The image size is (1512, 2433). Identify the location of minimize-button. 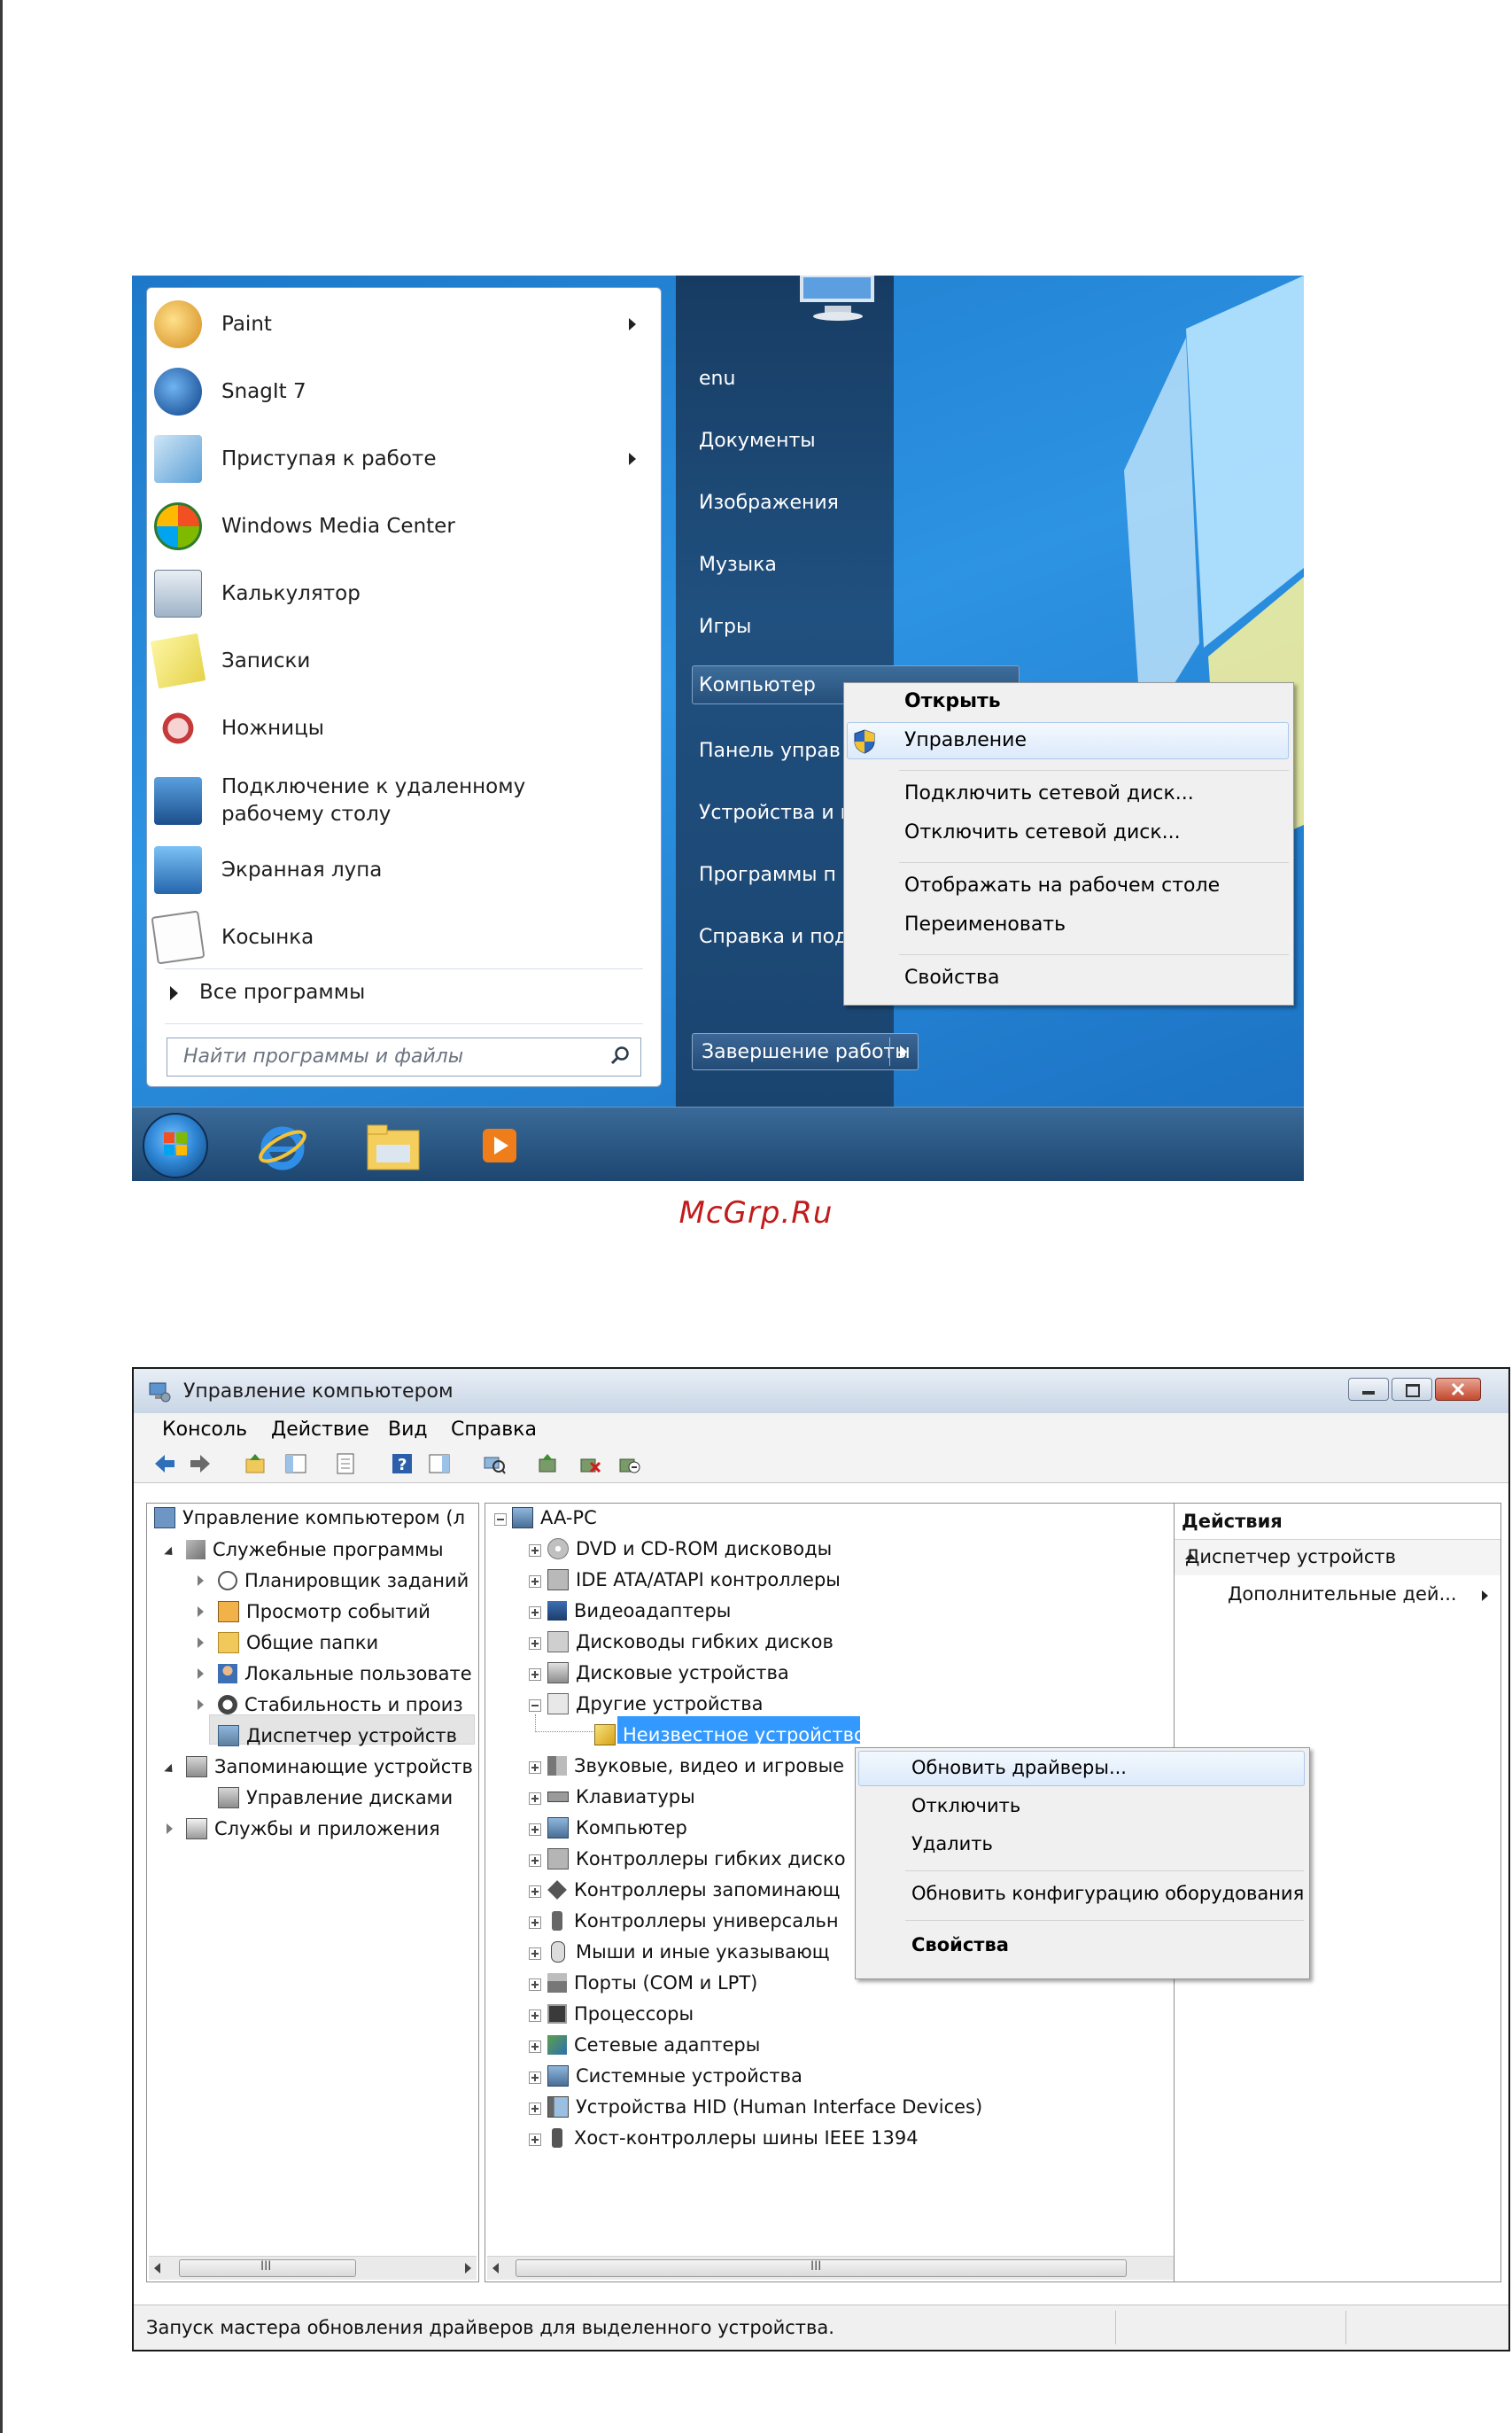
(1368, 1389).